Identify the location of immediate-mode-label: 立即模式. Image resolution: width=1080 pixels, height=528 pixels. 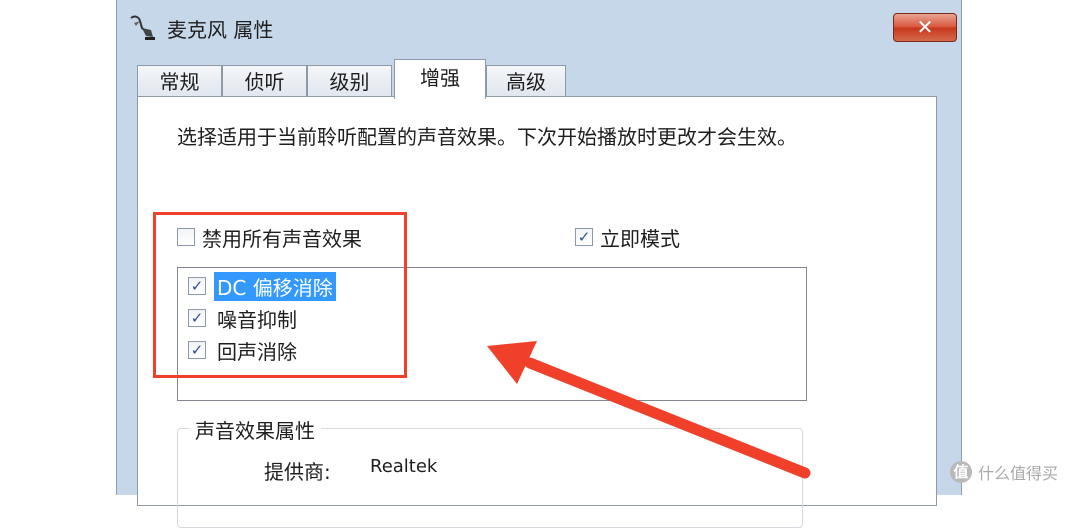
(640, 237).